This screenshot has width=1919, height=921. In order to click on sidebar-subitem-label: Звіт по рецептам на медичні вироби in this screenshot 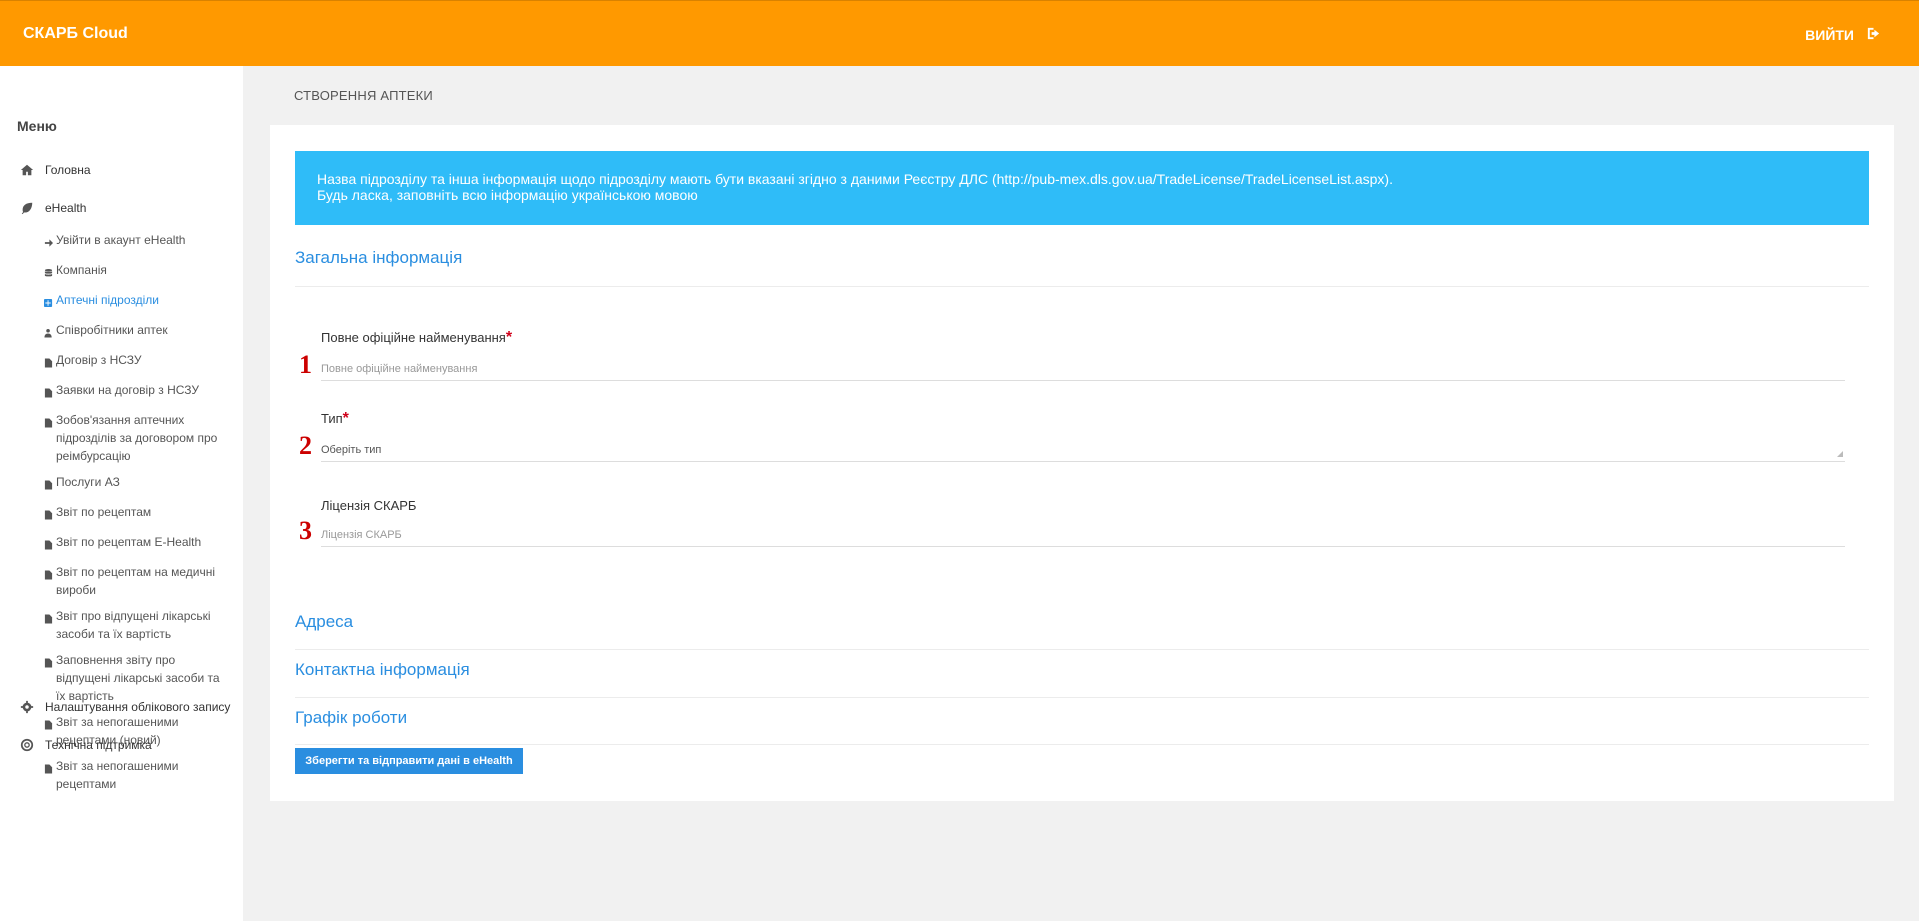, I will do `click(136, 581)`.